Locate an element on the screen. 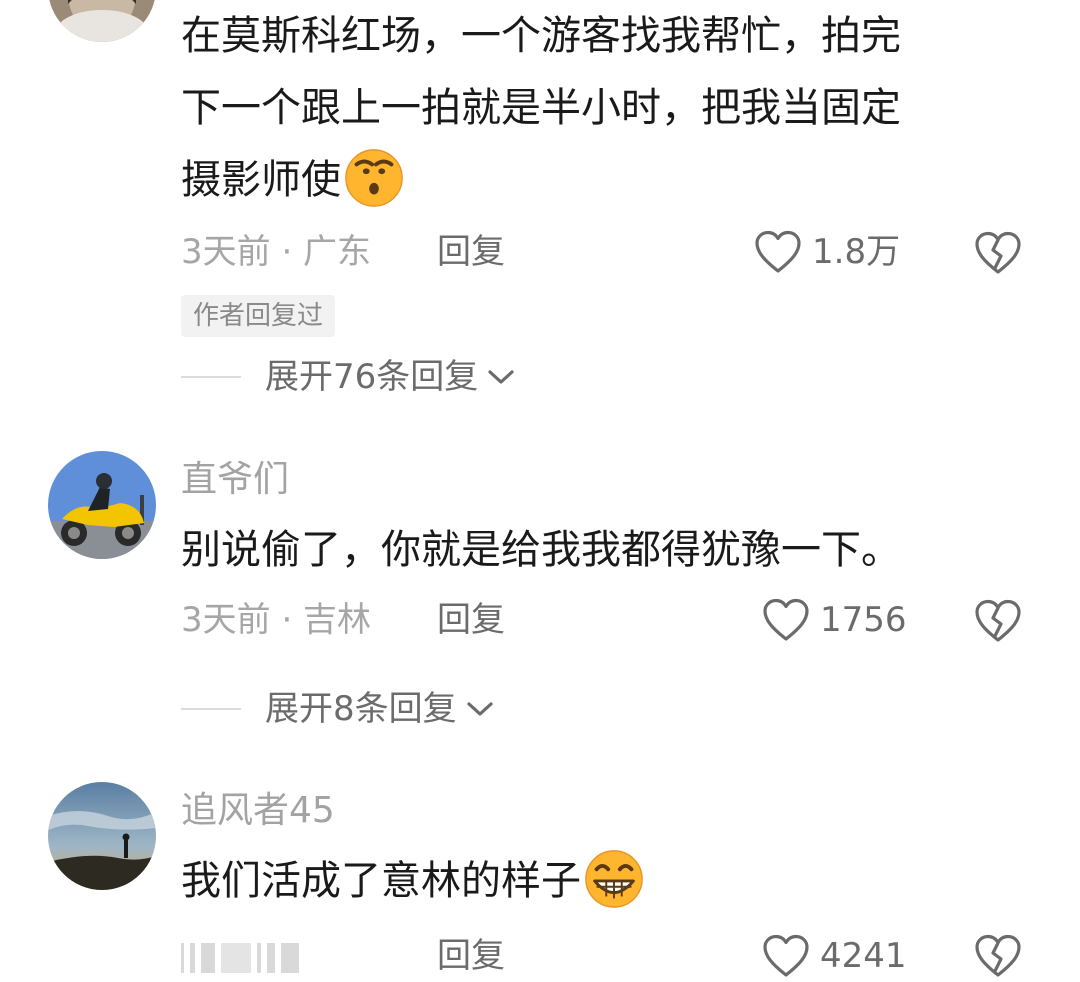  comment-meta: 3天前 · 广东 is located at coordinates (276, 252).